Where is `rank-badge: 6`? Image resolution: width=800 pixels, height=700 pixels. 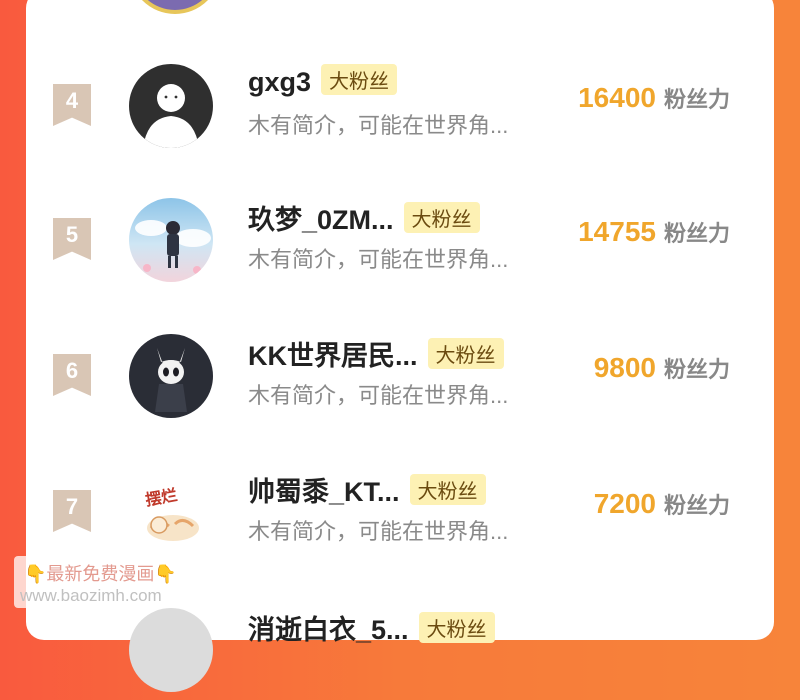
rank-badge: 6 is located at coordinates (72, 375).